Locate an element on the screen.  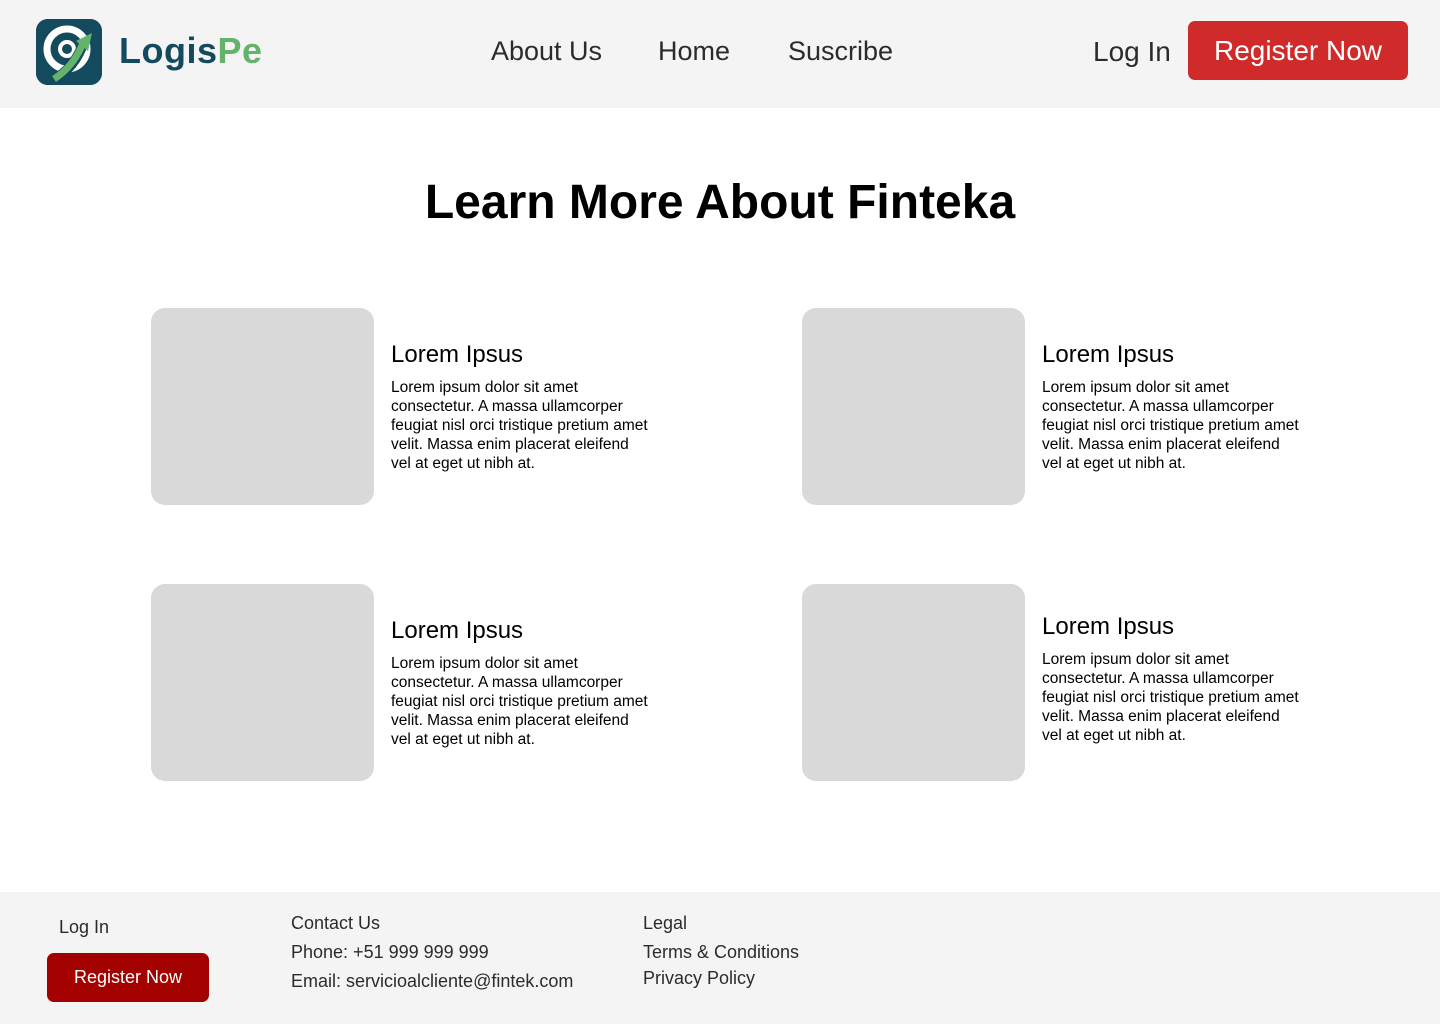
header-register-button: Register Now is located at coordinates (1298, 50).